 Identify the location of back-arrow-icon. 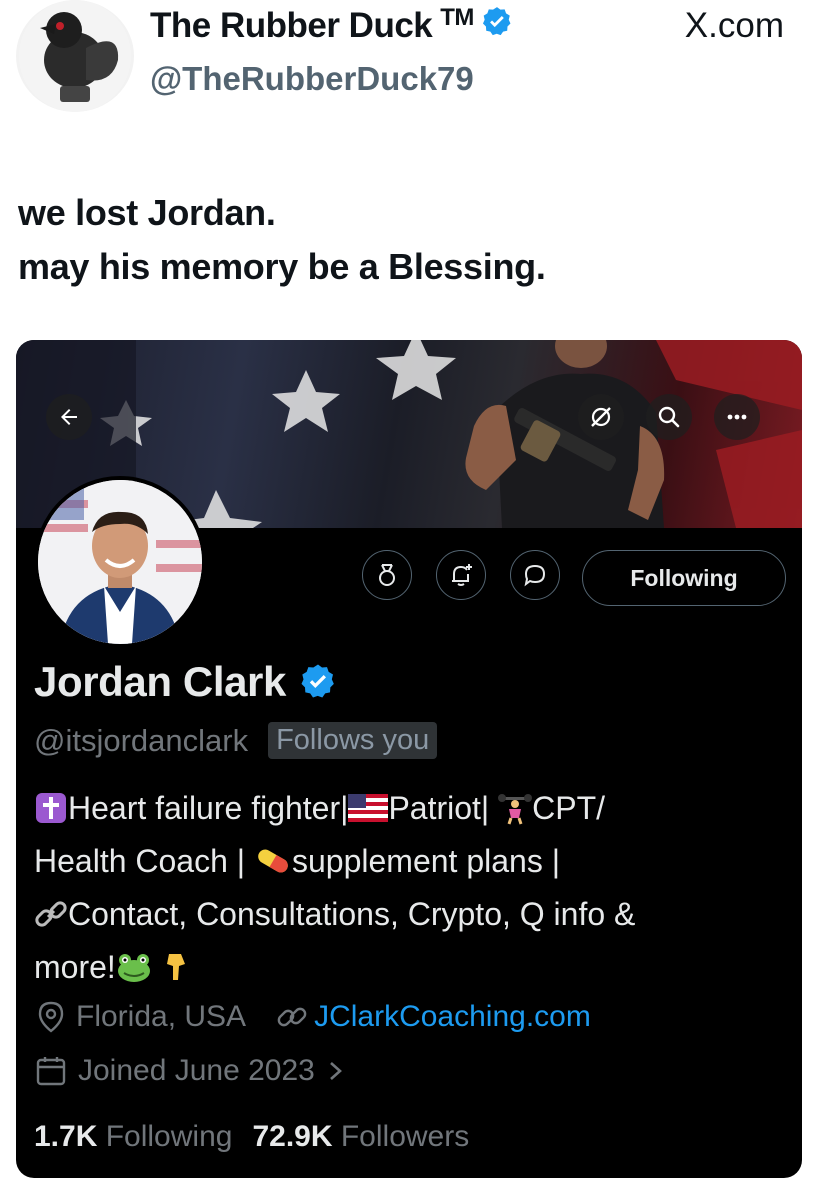
(69, 417).